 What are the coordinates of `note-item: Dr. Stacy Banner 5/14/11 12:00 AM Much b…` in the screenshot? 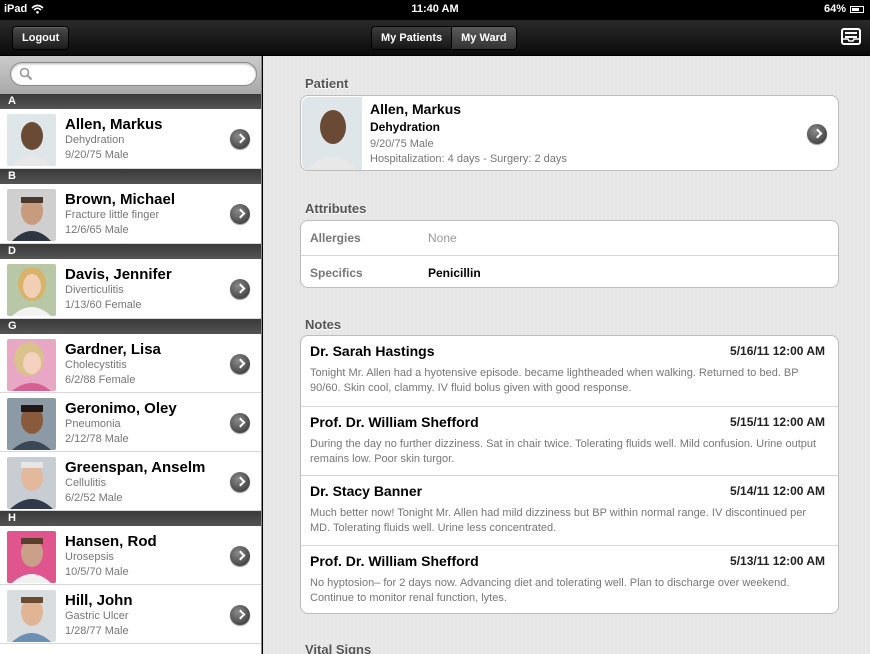 It's located at (569, 510).